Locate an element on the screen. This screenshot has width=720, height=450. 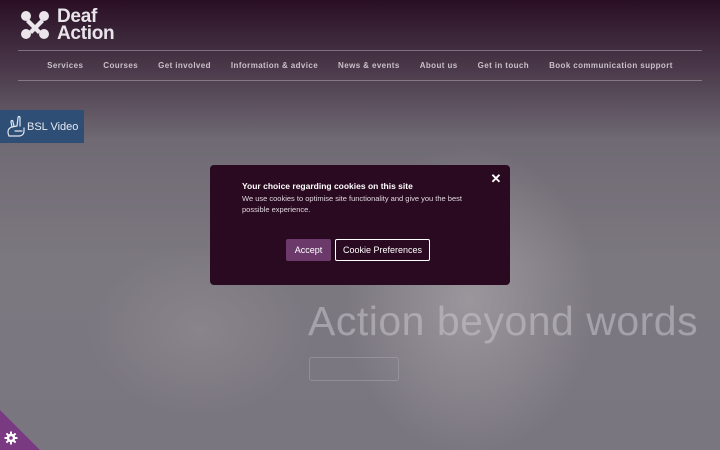
logo-line-2: Action is located at coordinates (86, 33).